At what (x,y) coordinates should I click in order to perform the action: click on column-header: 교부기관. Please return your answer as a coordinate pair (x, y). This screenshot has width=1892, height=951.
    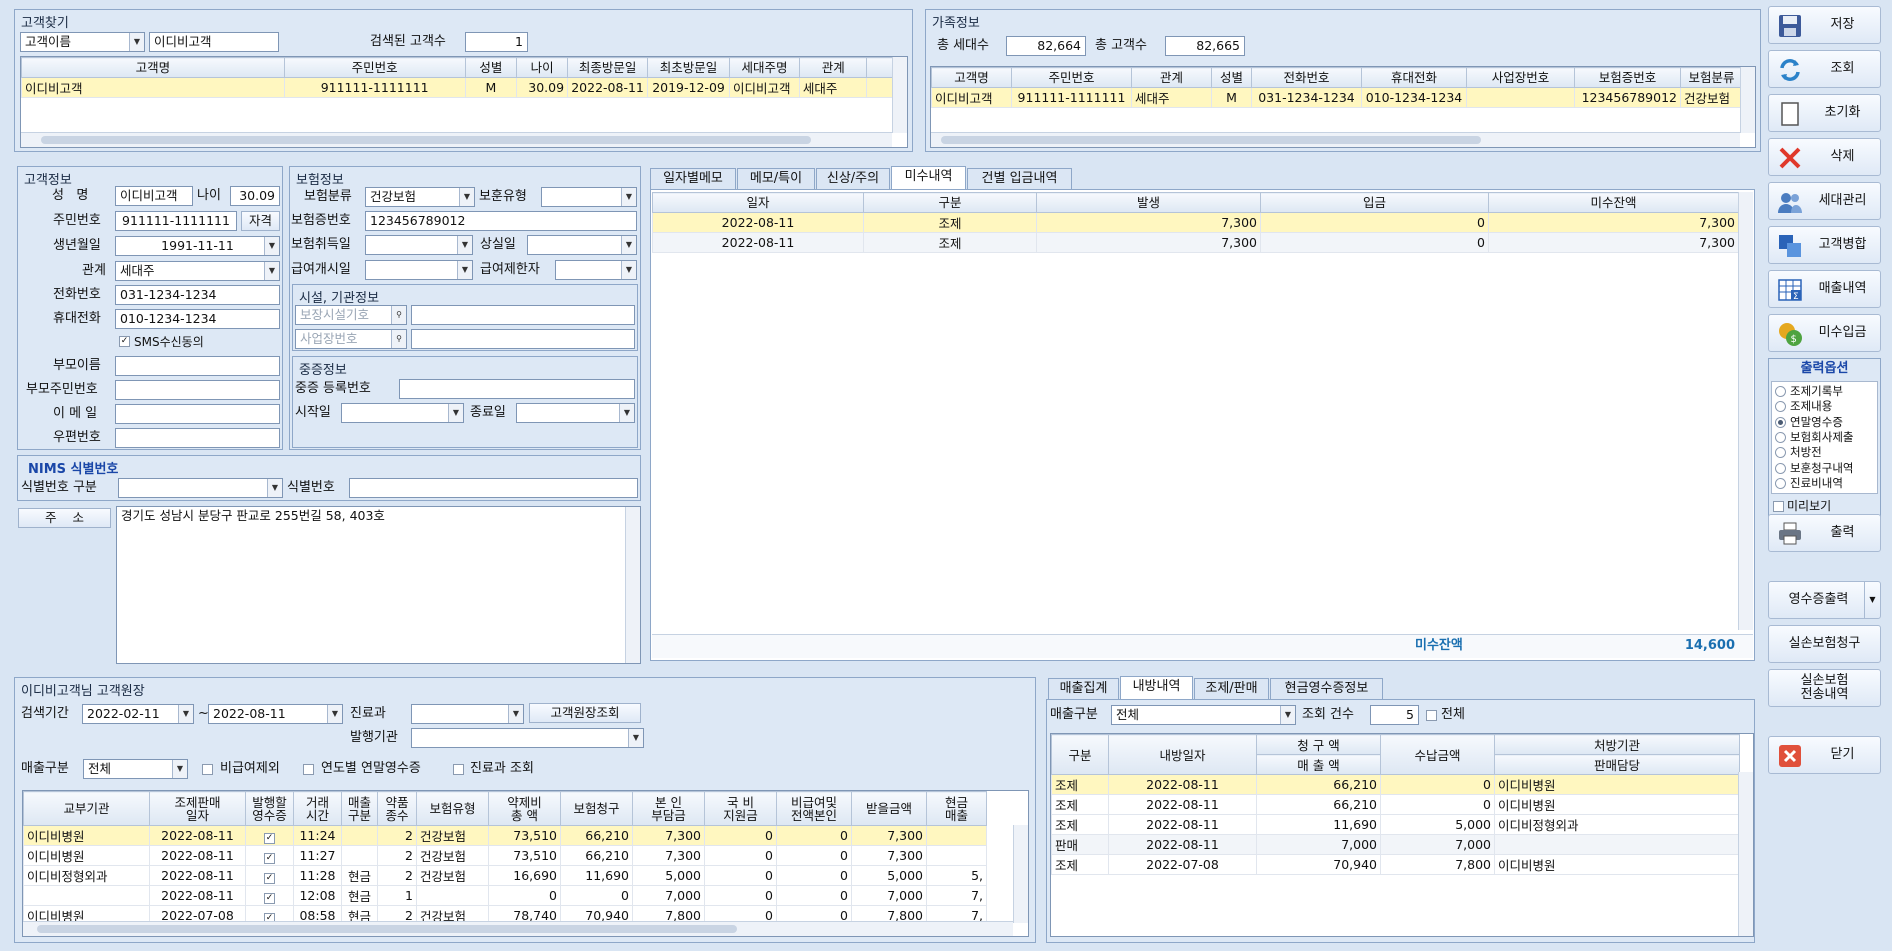
    Looking at the image, I should click on (86, 808).